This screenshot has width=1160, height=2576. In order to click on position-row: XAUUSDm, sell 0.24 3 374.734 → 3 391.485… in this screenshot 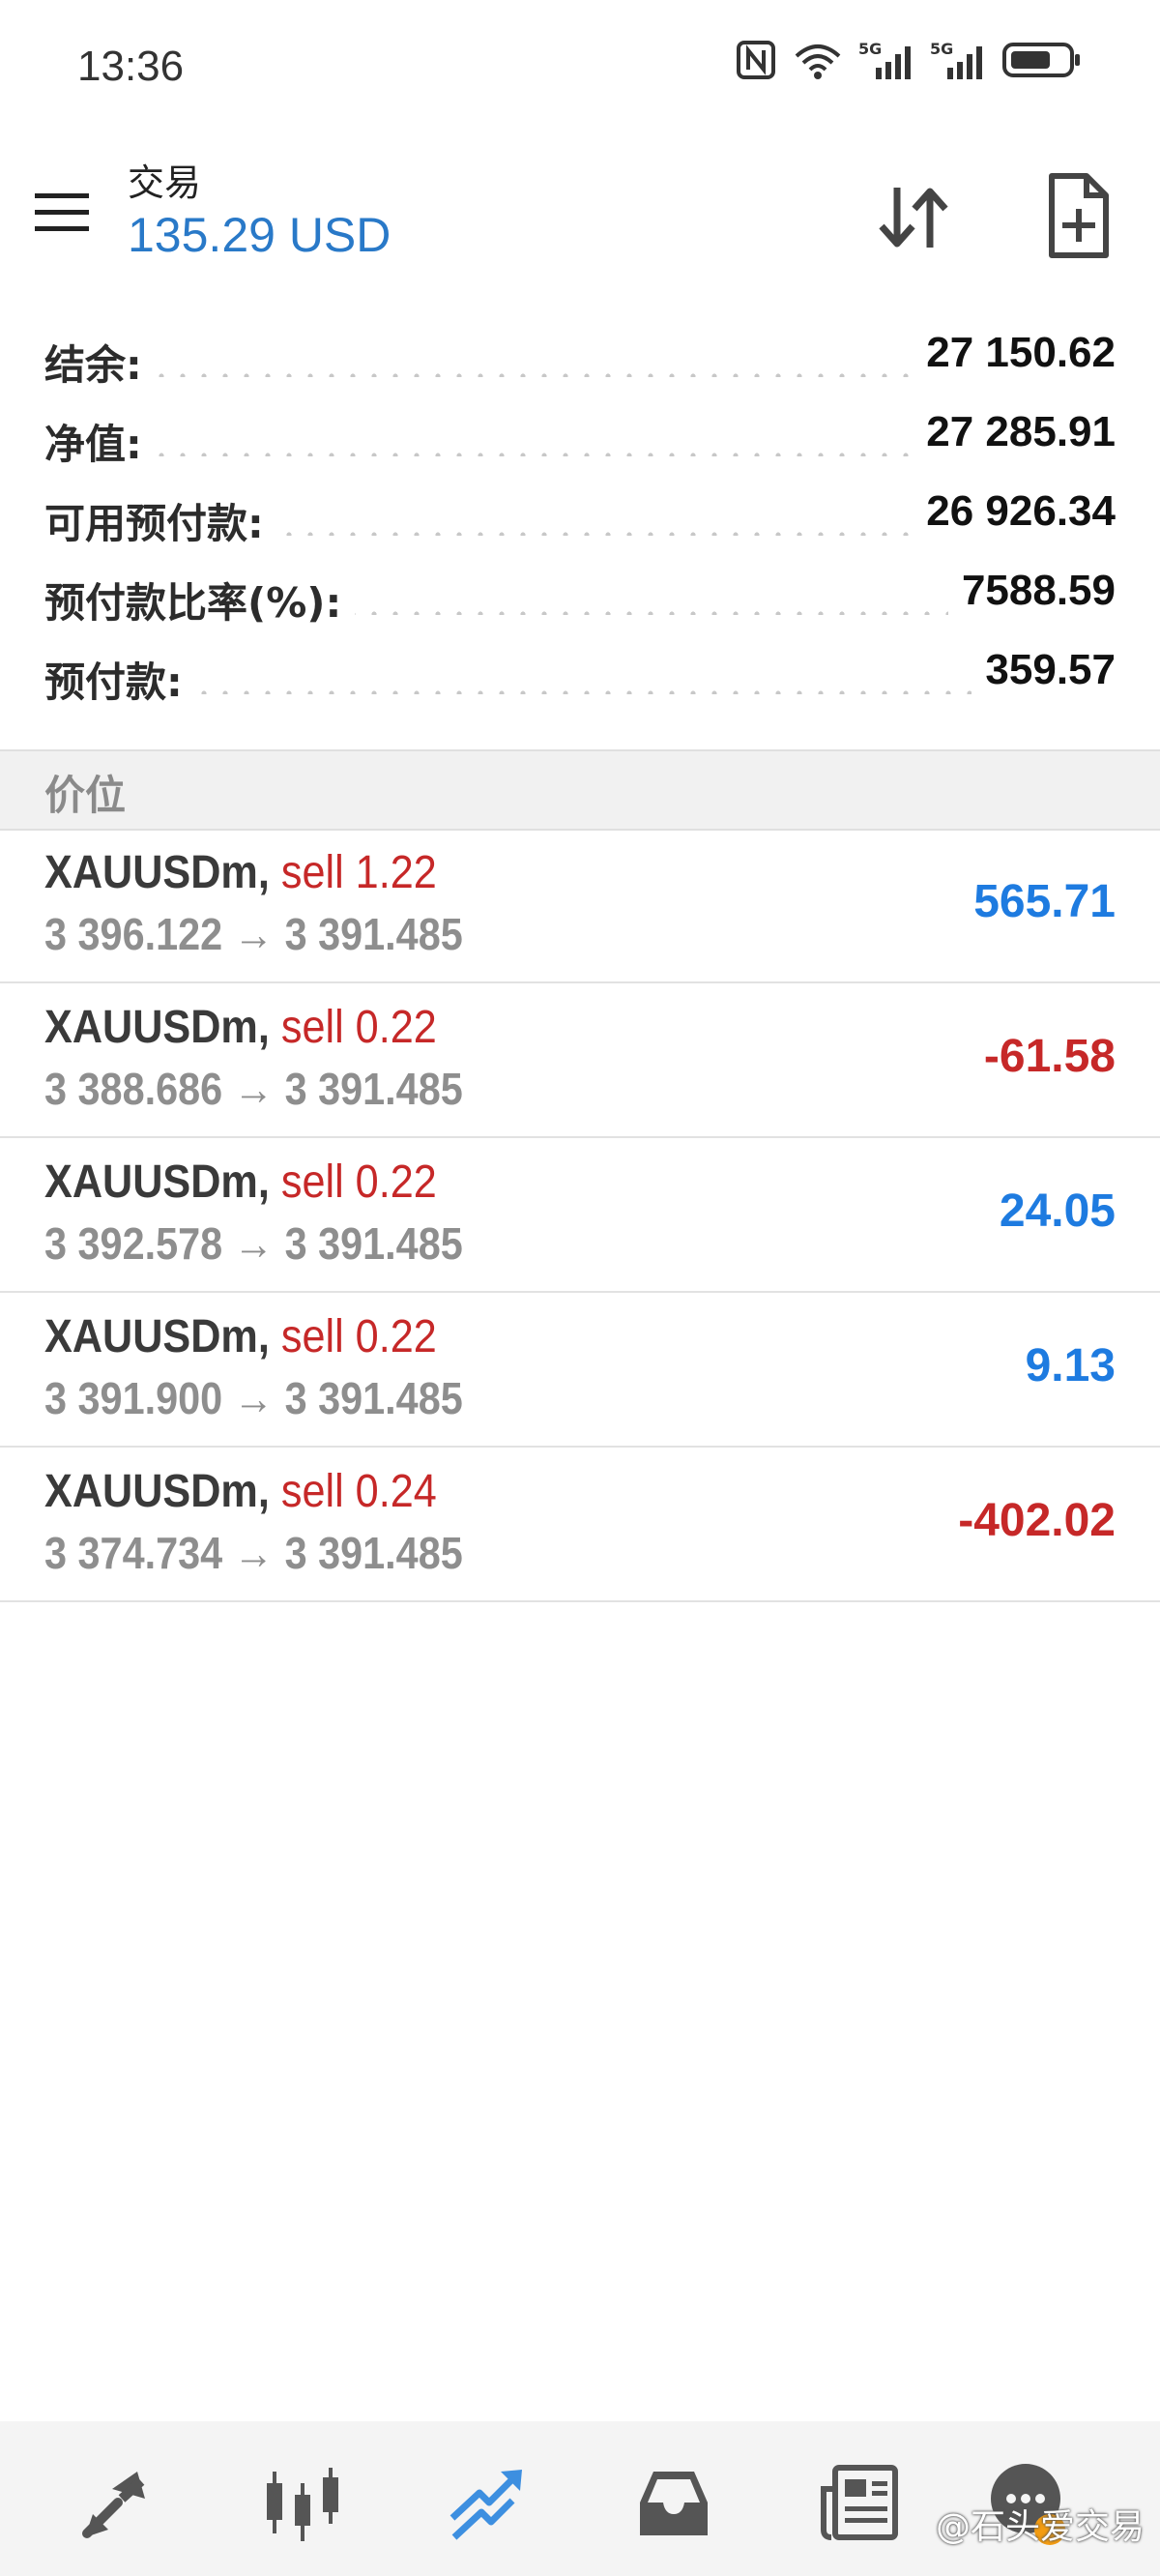, I will do `click(580, 1525)`.